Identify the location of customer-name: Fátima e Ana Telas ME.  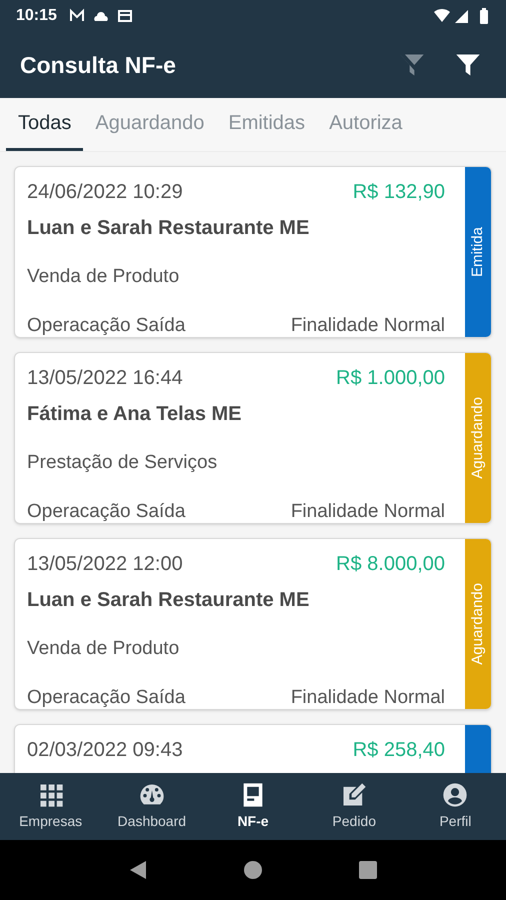
(135, 414).